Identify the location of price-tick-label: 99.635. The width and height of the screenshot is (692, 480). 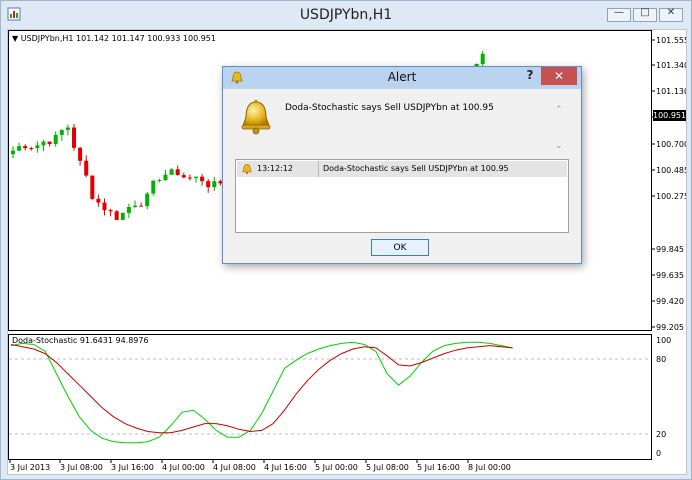
(670, 275).